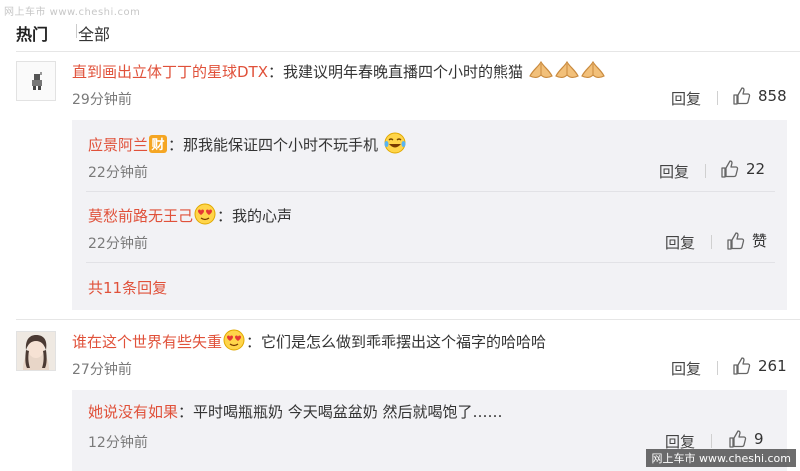 This screenshot has height=471, width=800. I want to click on reply-username: 她说没有如果, so click(133, 412).